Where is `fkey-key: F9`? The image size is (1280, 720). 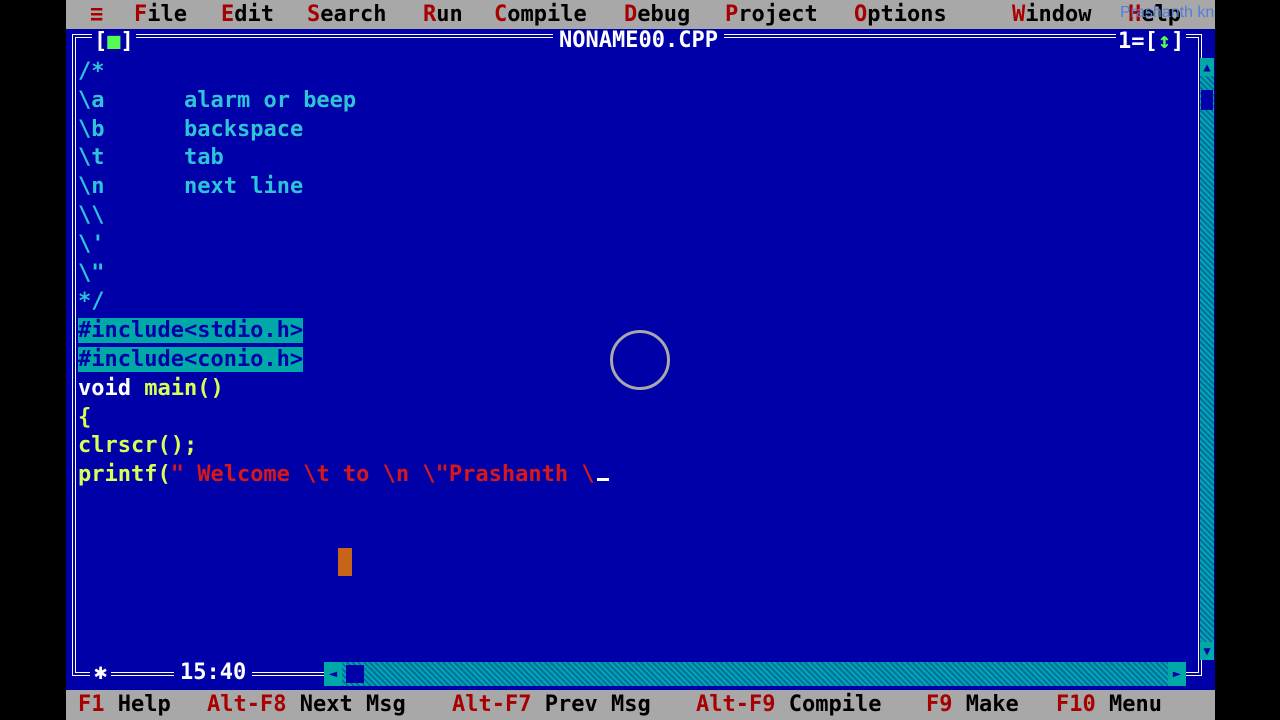 fkey-key: F9 is located at coordinates (939, 704).